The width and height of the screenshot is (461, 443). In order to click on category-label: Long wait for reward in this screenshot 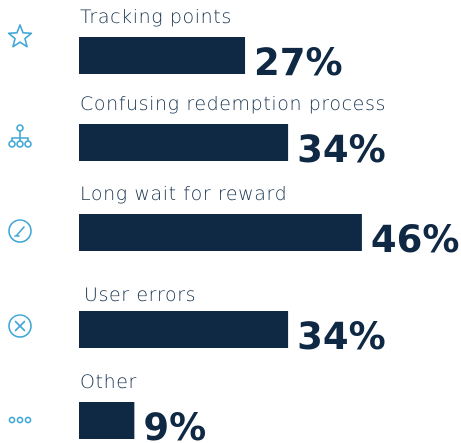, I will do `click(183, 194)`.